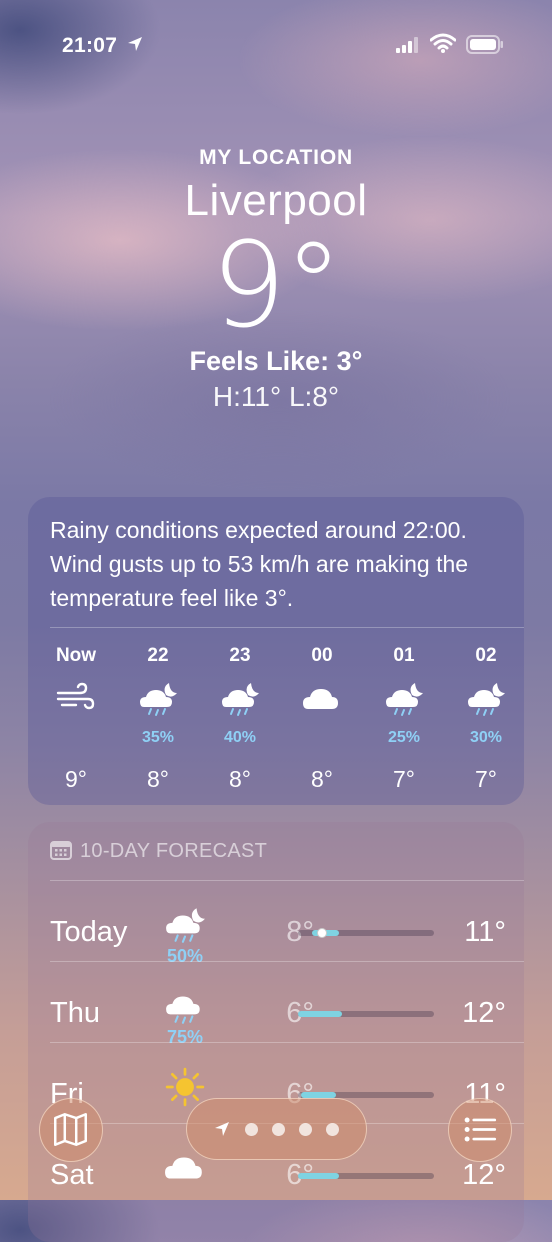 This screenshot has height=1242, width=552. Describe the element at coordinates (75, 1013) in the screenshot. I see `day-label: Thu` at that location.